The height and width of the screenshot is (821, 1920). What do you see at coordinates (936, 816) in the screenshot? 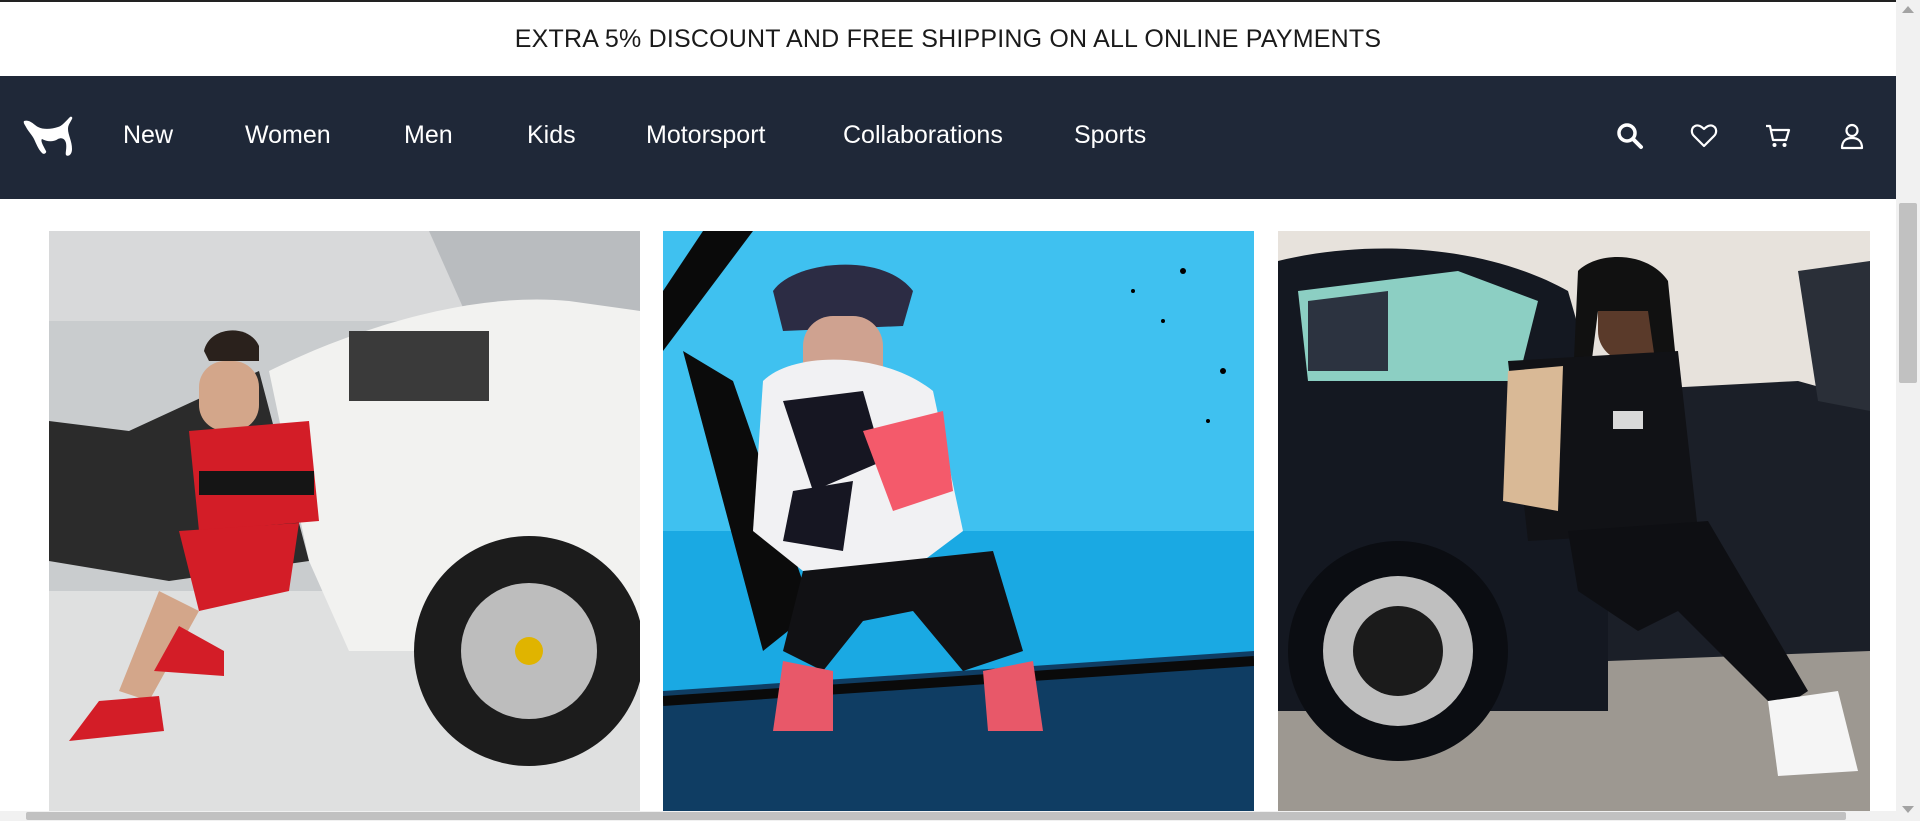
I see `horizontal-scrollbar-thumb` at bounding box center [936, 816].